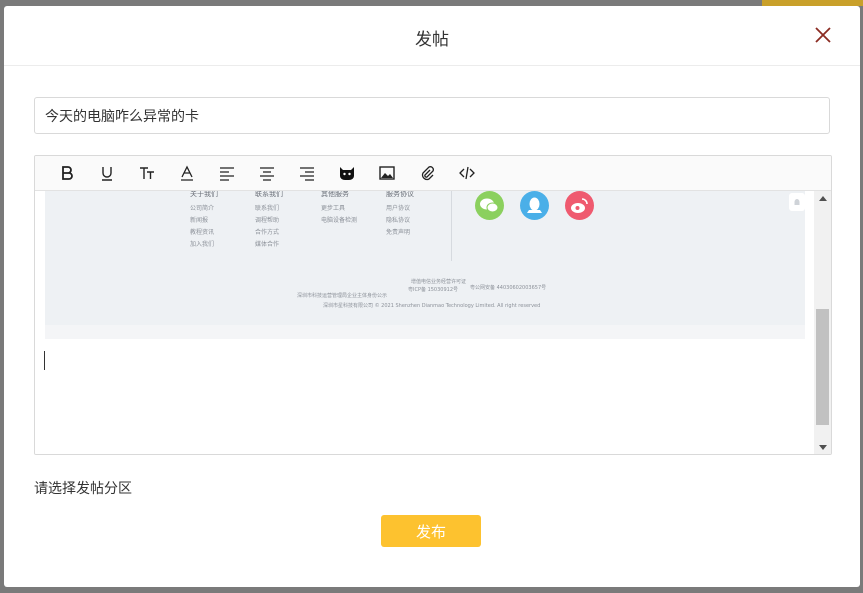  What do you see at coordinates (204, 219) in the screenshot?
I see `footer-column: 关于我们 公司简介 新闻报 教程资讯 加入我们` at bounding box center [204, 219].